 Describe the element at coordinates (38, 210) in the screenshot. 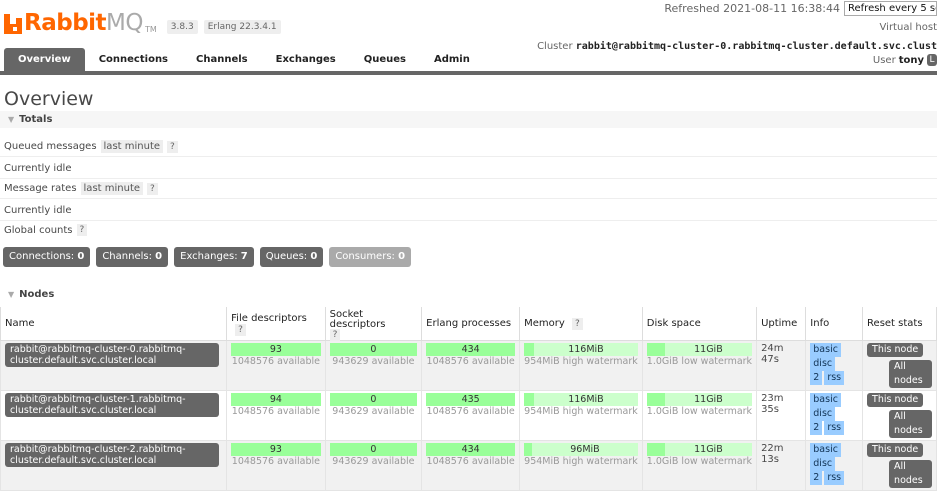

I see `rates-idle-text: Currently idle` at that location.